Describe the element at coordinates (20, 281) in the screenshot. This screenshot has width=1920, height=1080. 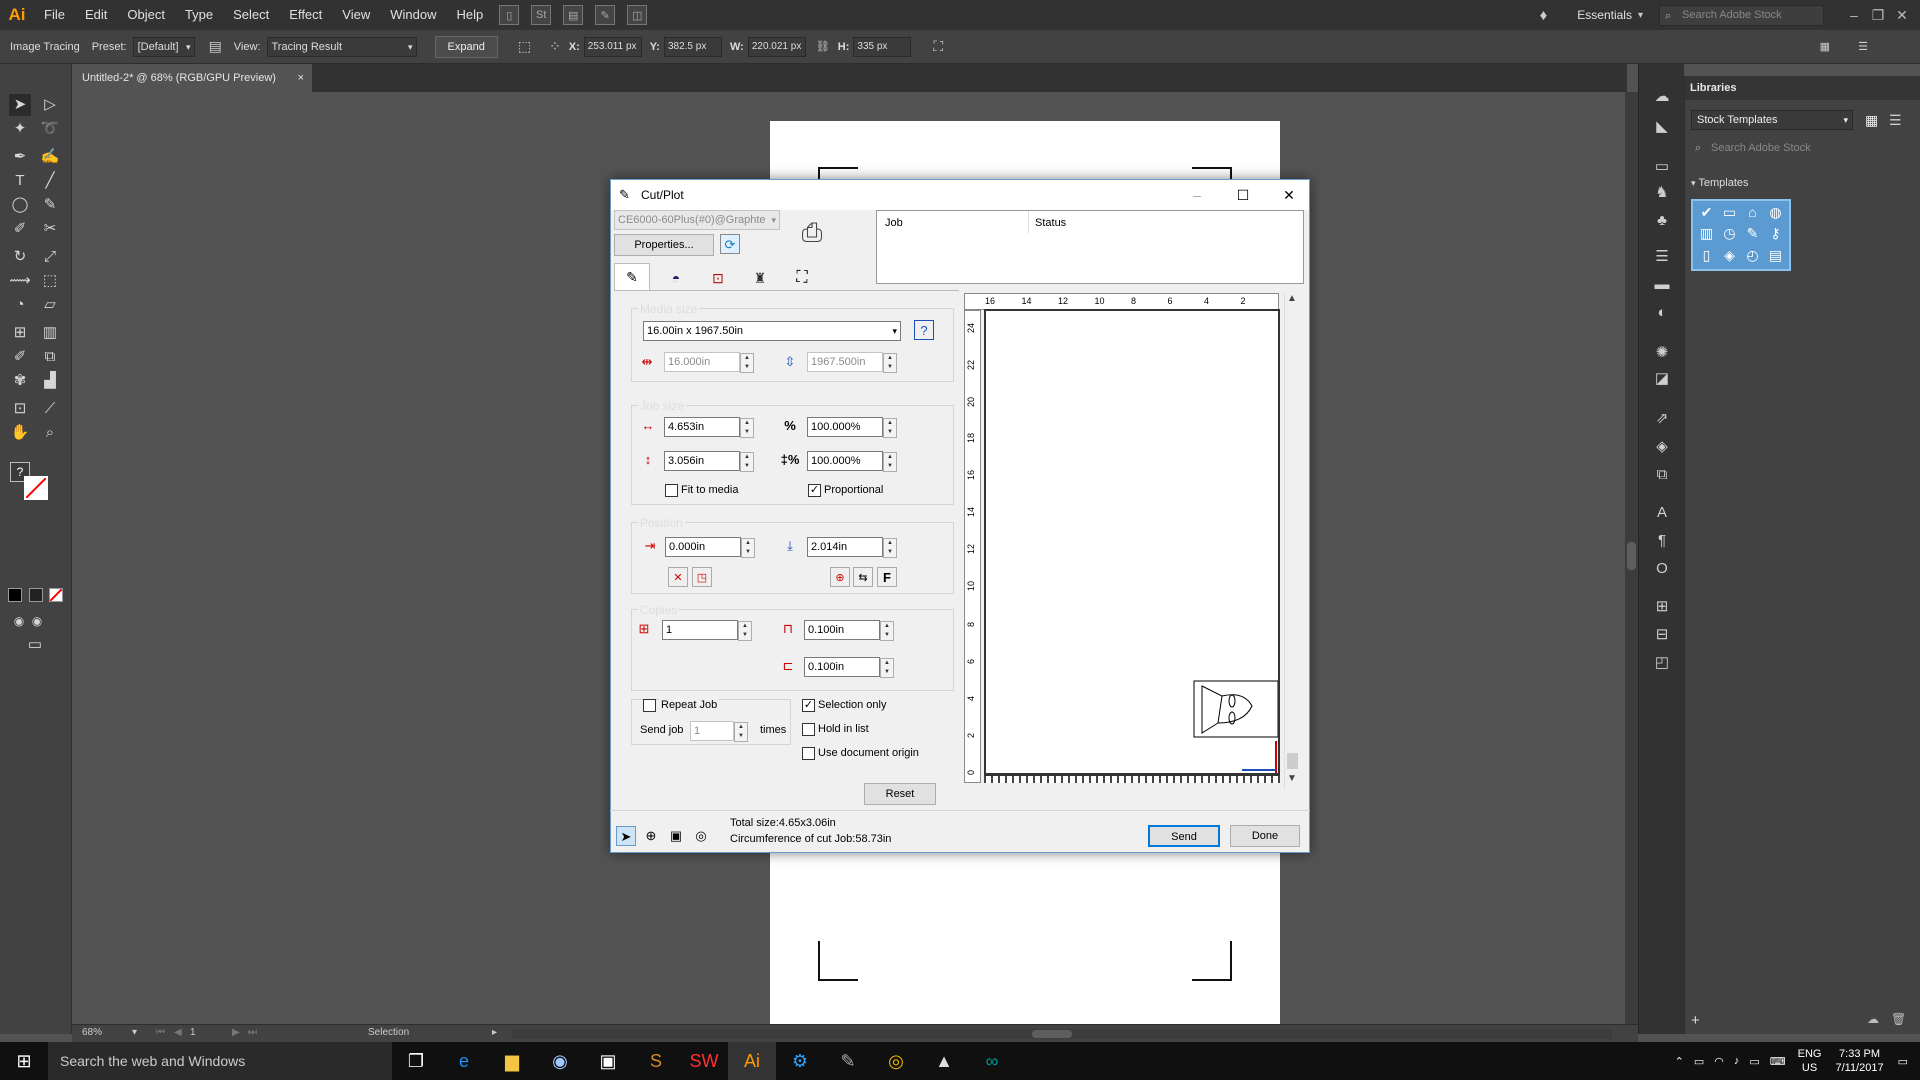
I see `width-tool-icon: ⟿` at that location.